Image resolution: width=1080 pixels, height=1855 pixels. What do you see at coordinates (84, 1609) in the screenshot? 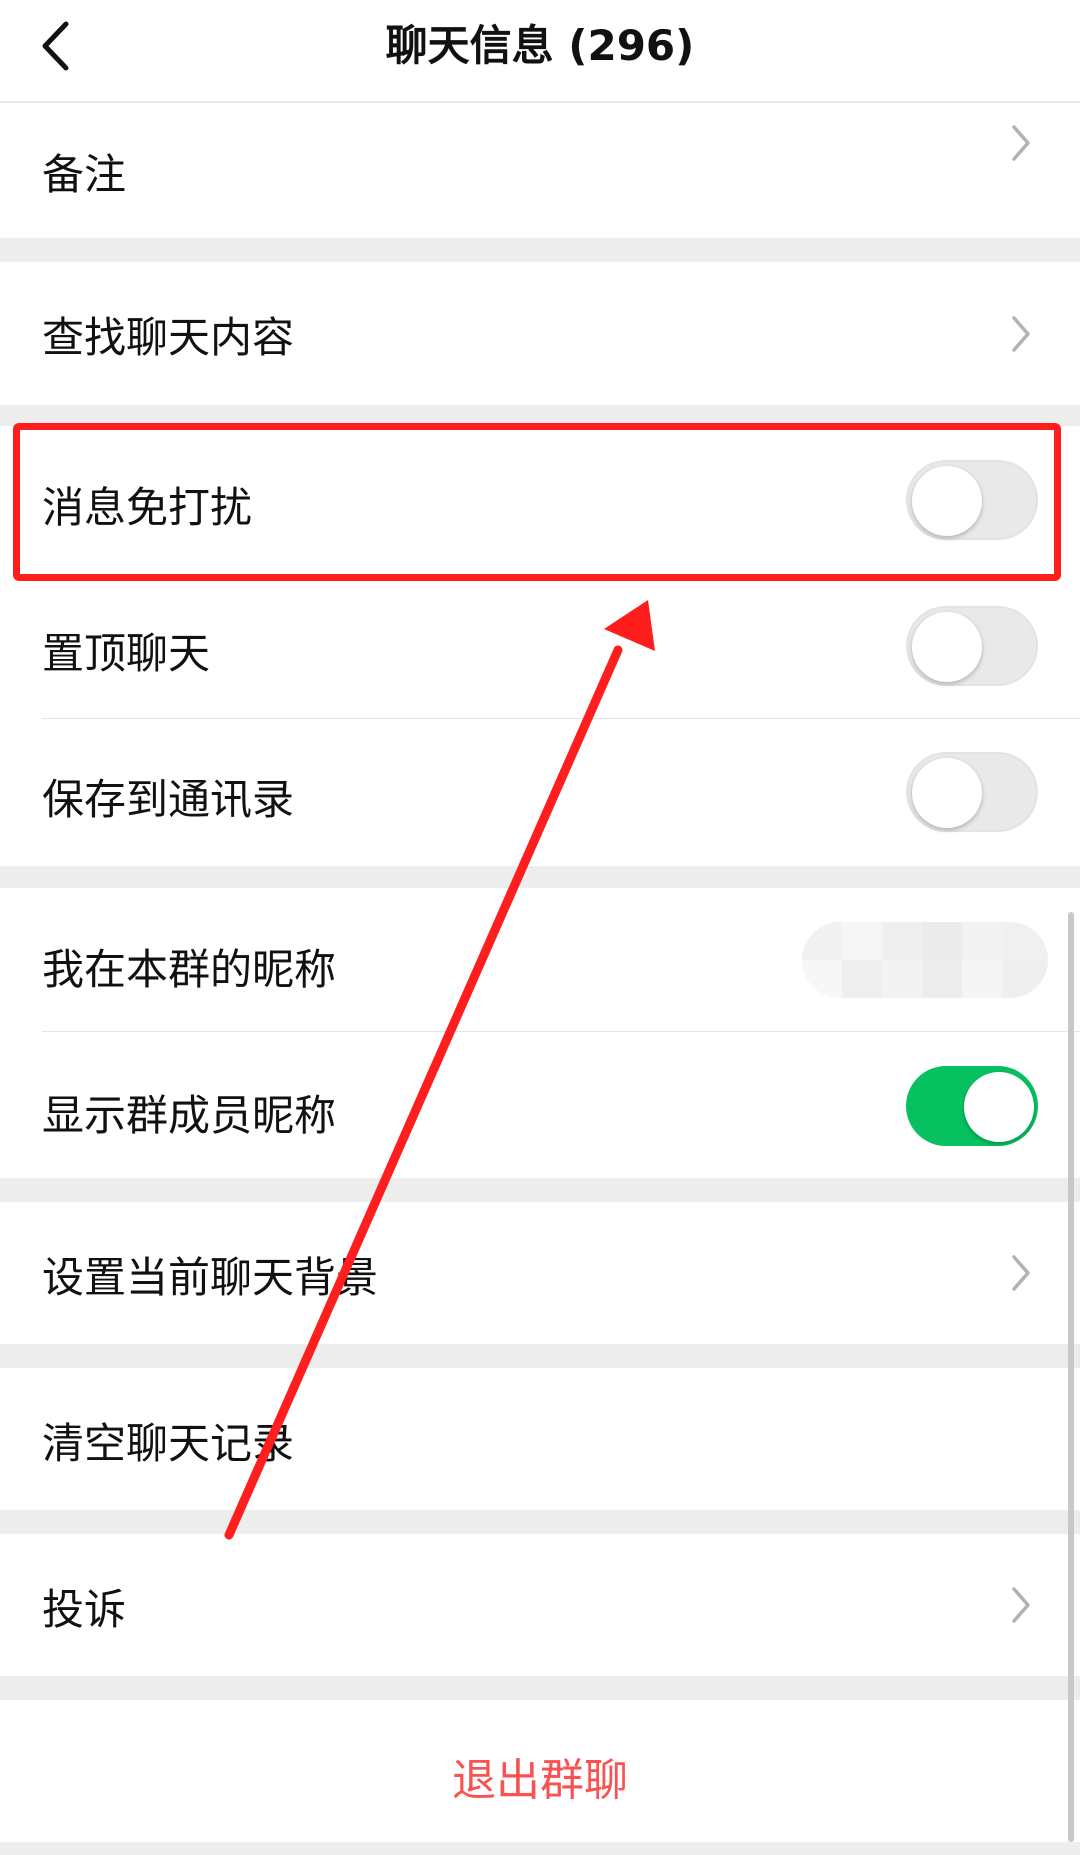
I see `cell-report-label: 投诉` at bounding box center [84, 1609].